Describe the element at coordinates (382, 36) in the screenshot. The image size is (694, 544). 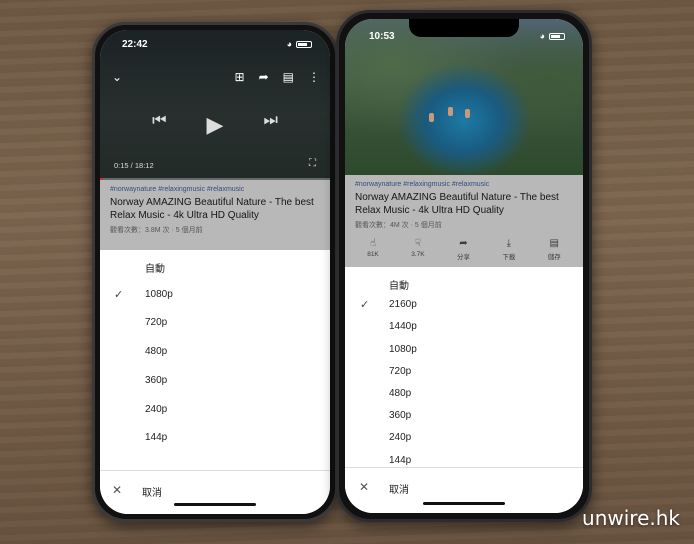
I see `status-time: 10:53` at that location.